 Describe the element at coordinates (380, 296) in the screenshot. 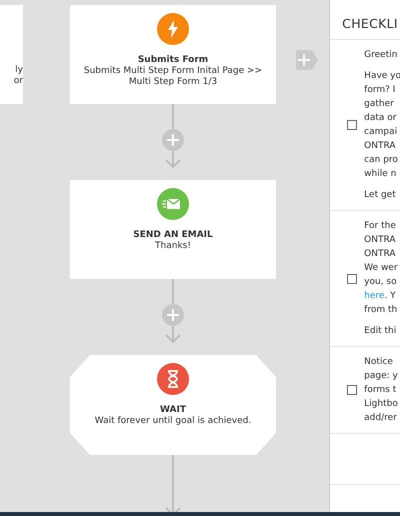

I see `checklist-text: here. Y` at that location.